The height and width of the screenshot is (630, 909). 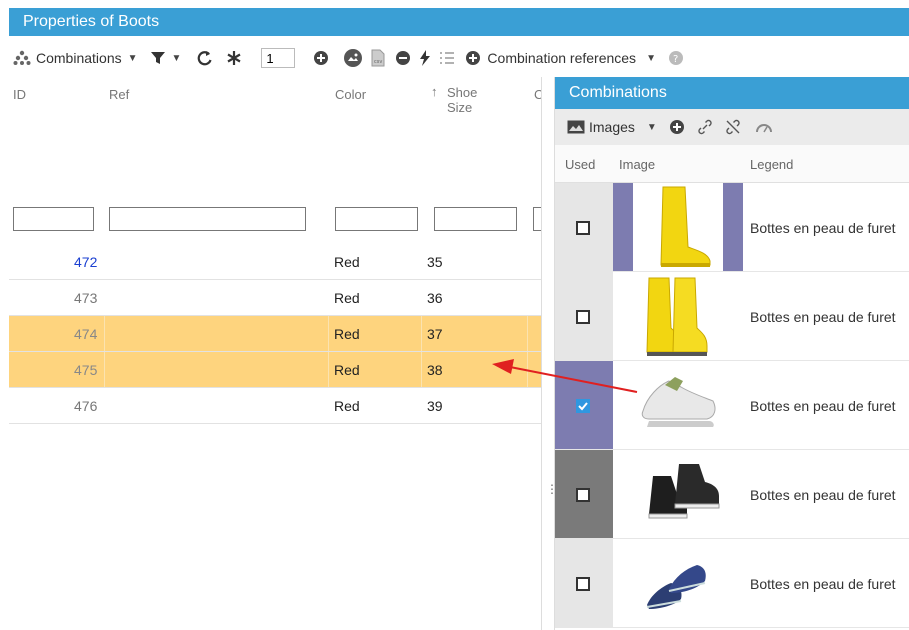 I want to click on table-row: 472 Red 35, so click(x=275, y=262).